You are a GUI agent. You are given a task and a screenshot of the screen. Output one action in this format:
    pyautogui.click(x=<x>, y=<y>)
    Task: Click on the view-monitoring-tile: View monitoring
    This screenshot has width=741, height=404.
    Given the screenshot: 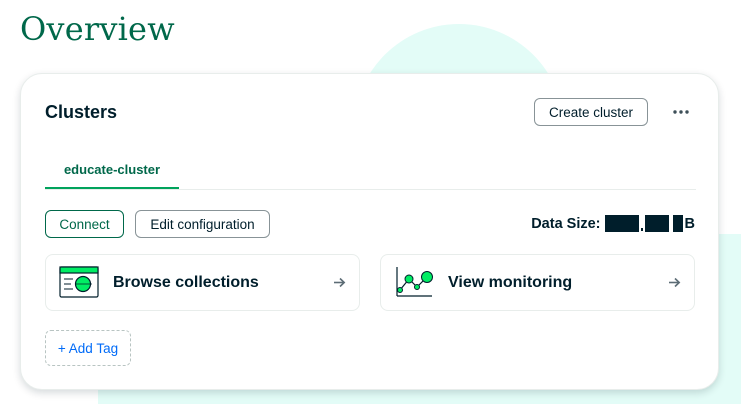 What is the action you would take?
    pyautogui.click(x=537, y=282)
    